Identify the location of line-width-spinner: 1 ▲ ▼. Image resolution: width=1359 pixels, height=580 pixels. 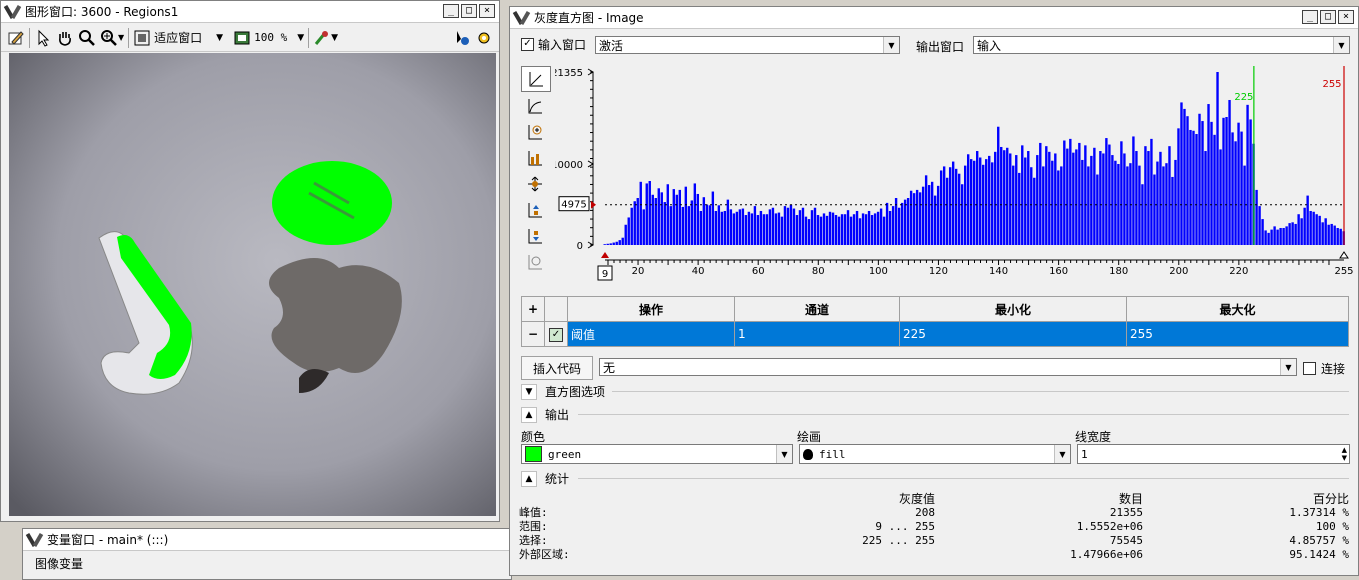
(1213, 454).